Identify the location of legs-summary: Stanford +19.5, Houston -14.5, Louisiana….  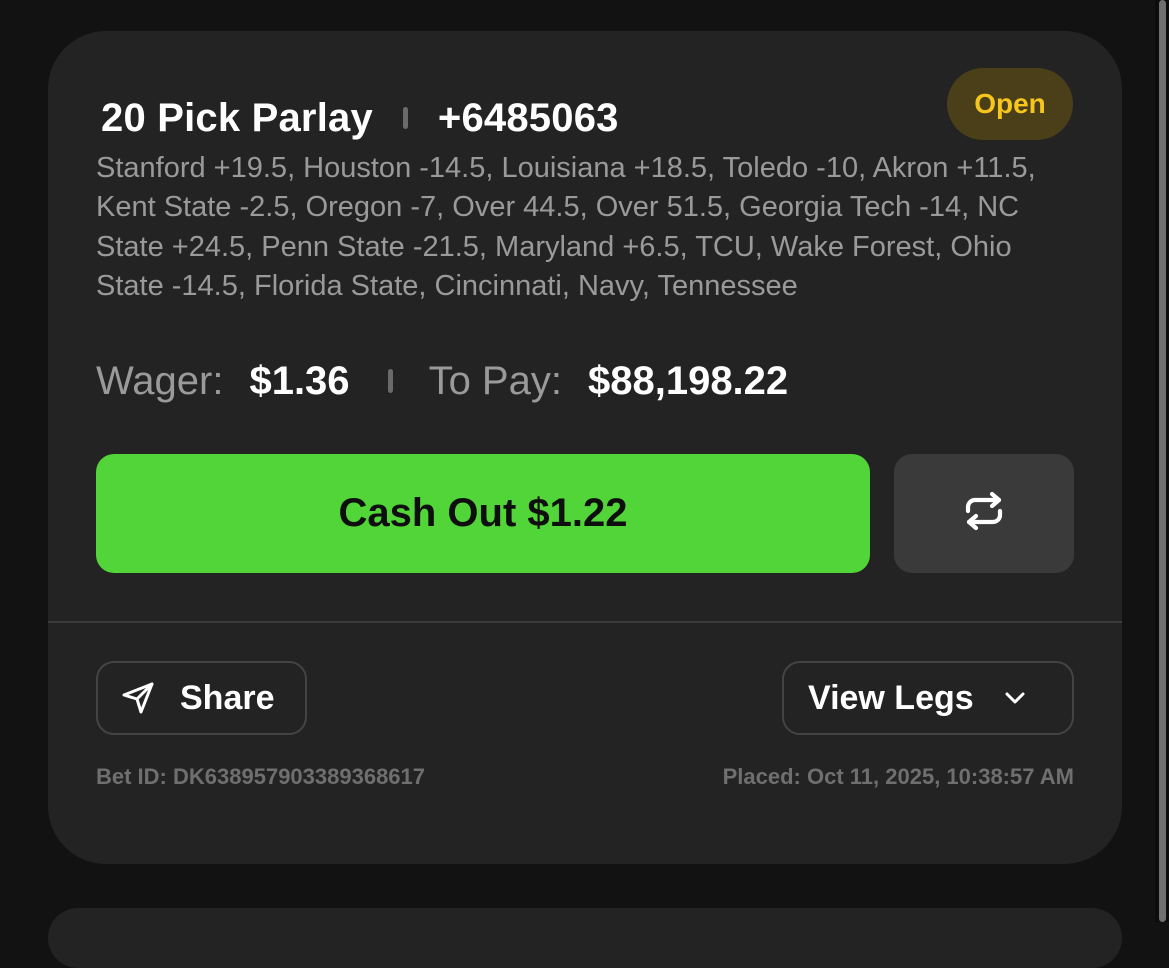
(566, 227).